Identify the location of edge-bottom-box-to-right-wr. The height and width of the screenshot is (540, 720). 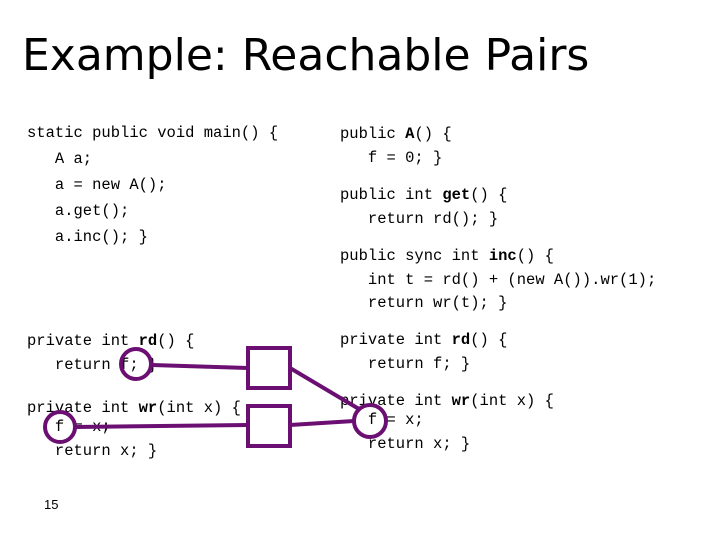
(322, 423).